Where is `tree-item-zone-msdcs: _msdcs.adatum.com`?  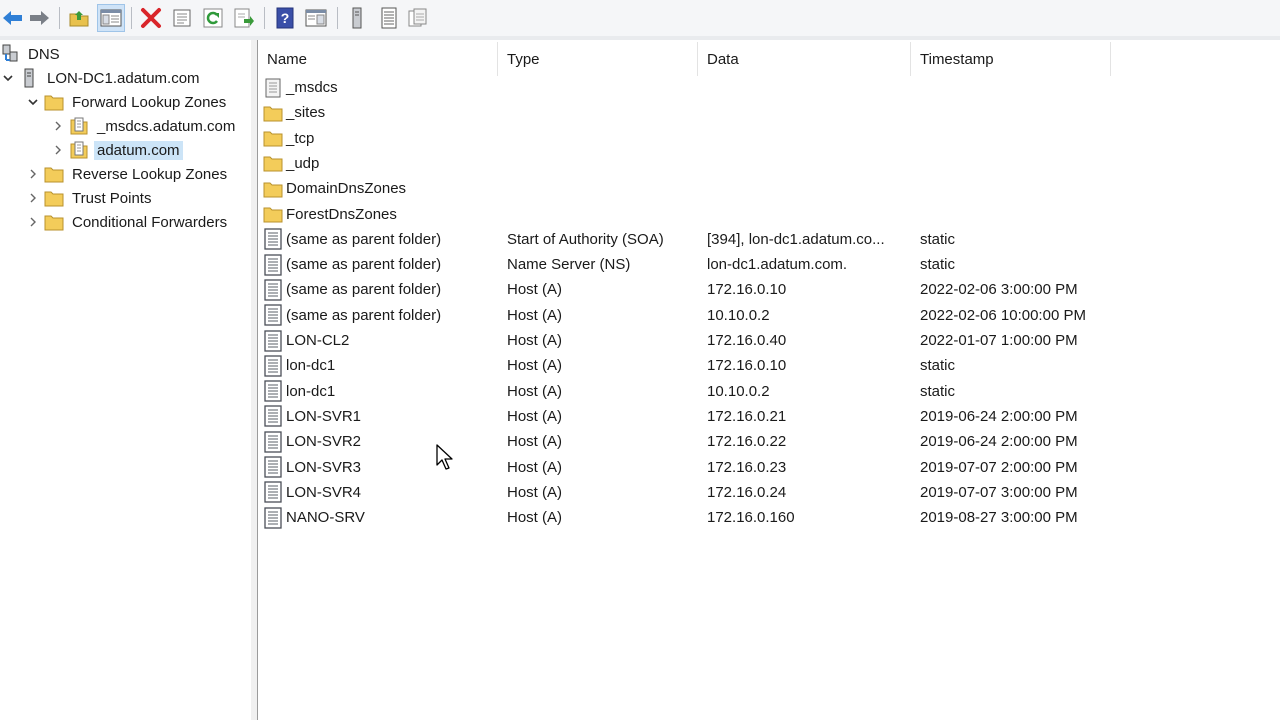 tree-item-zone-msdcs: _msdcs.adatum.com is located at coordinates (144, 126).